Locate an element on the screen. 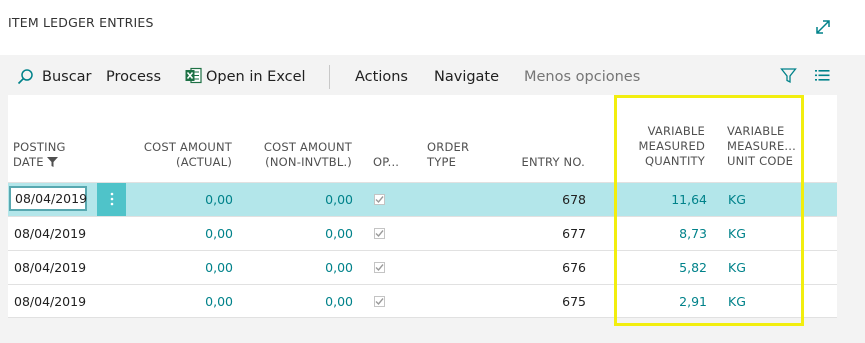 This screenshot has height=343, width=865. column-filter-icon is located at coordinates (52, 162).